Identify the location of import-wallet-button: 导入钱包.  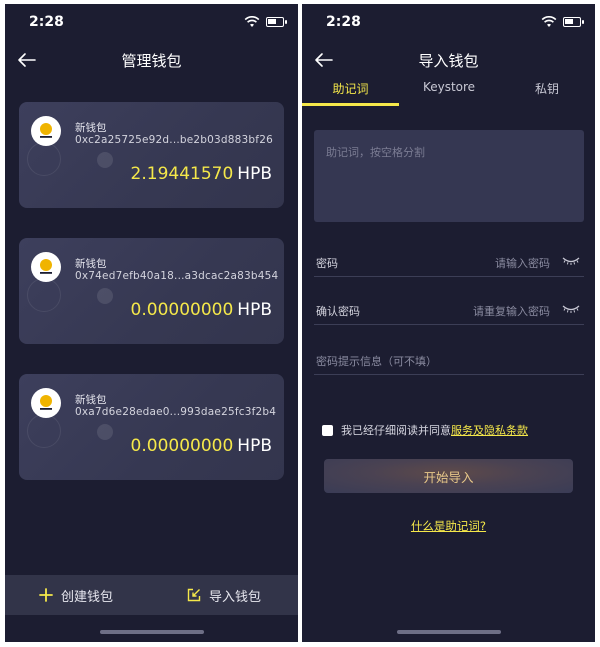
(224, 595).